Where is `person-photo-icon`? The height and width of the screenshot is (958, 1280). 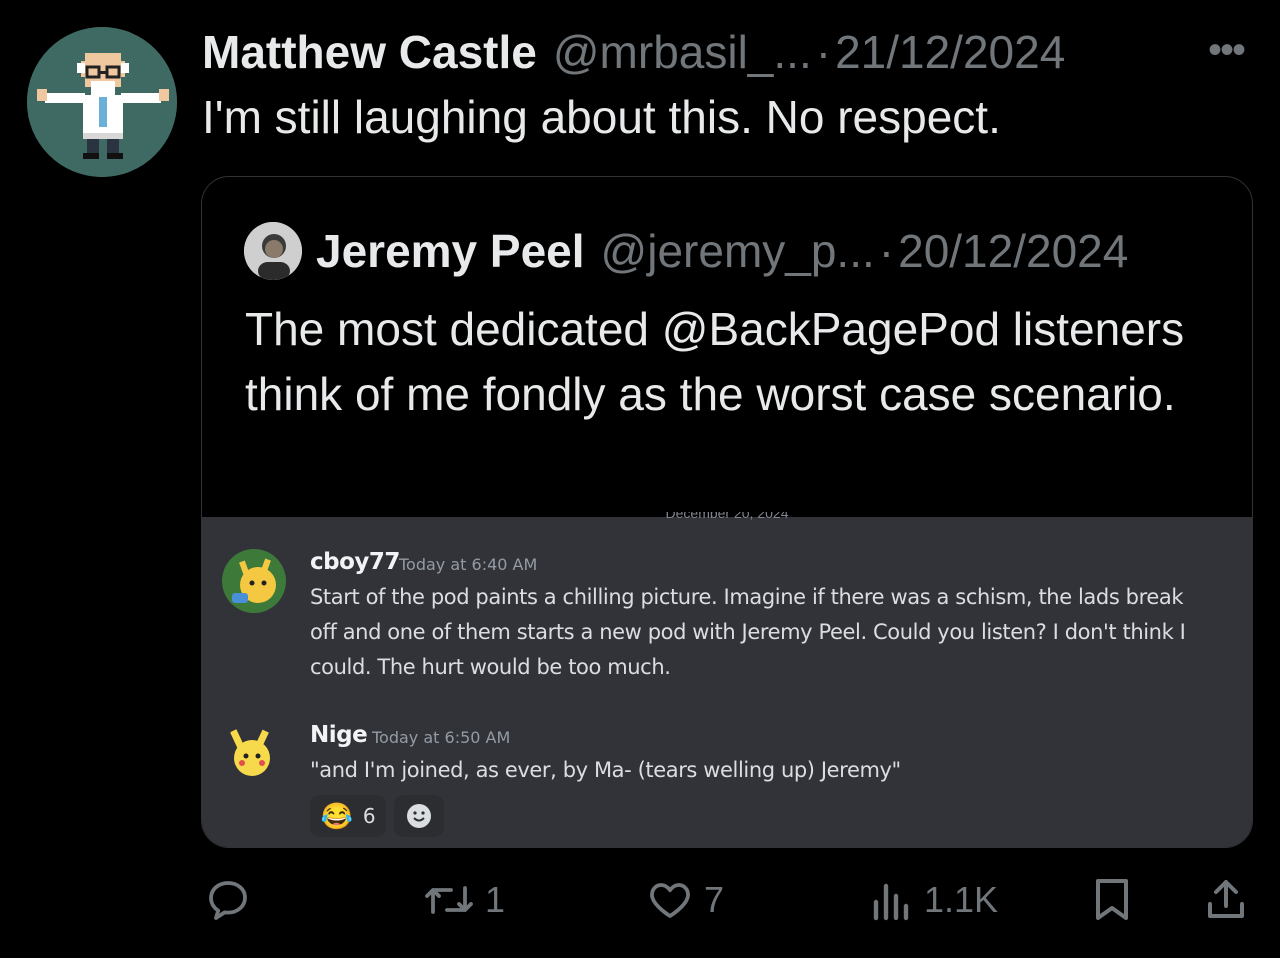
person-photo-icon is located at coordinates (273, 251).